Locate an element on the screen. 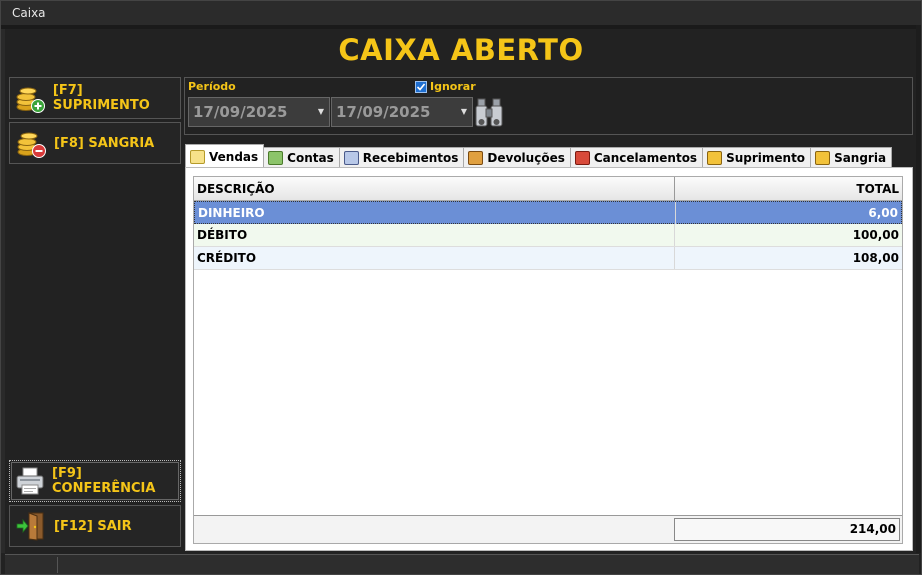  sair-button-label: [F12] SAIR is located at coordinates (93, 526).